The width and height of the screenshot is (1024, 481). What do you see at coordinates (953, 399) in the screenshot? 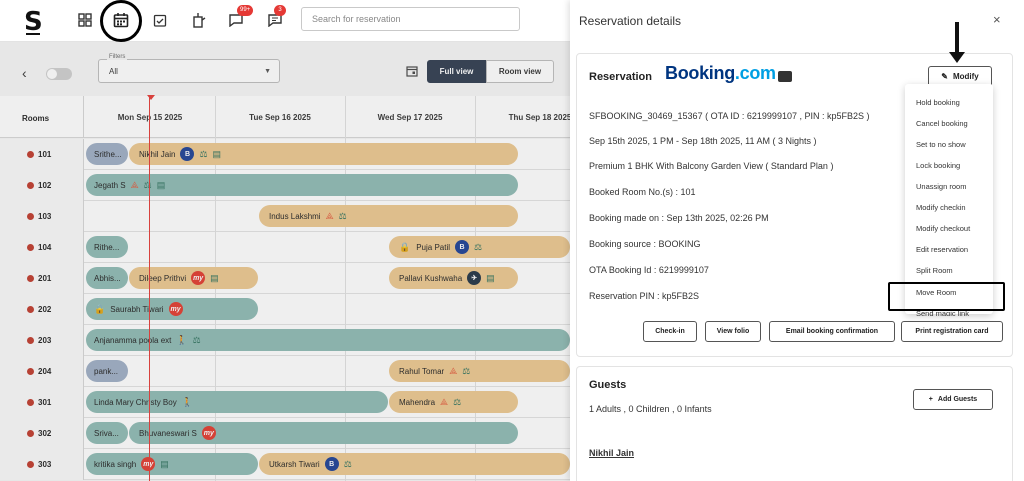
I see `add-guests-button: + Add Guests` at bounding box center [953, 399].